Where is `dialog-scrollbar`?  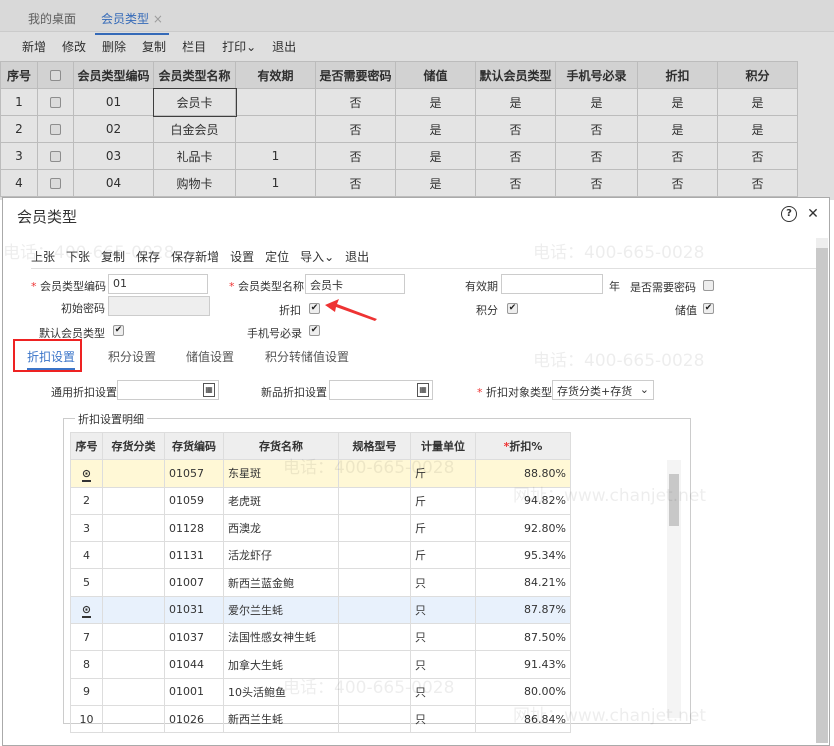
dialog-scrollbar is located at coordinates (822, 490).